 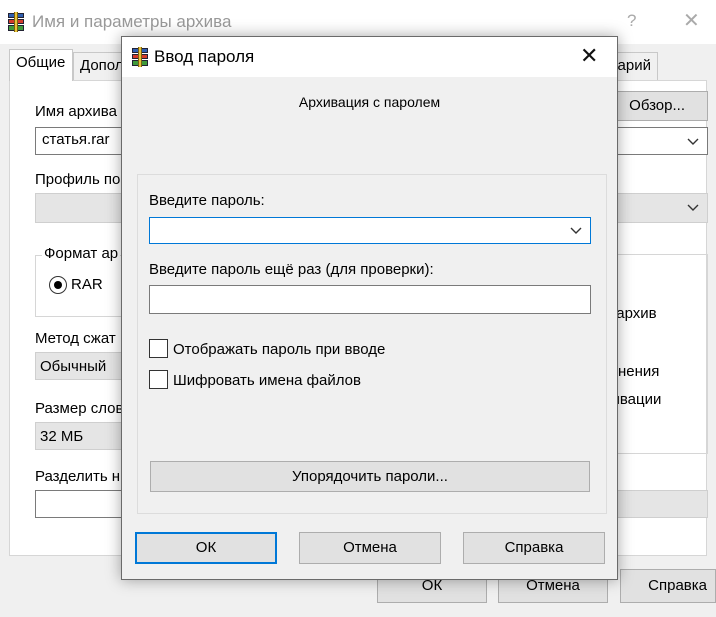 What do you see at coordinates (85, 366) in the screenshot?
I see `method-combo: Обычный` at bounding box center [85, 366].